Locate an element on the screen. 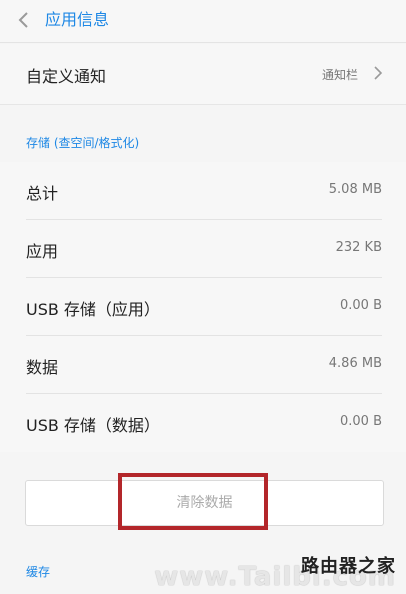 Image resolution: width=406 pixels, height=594 pixels. storage-row-label: USB 存储（数据） is located at coordinates (93, 425).